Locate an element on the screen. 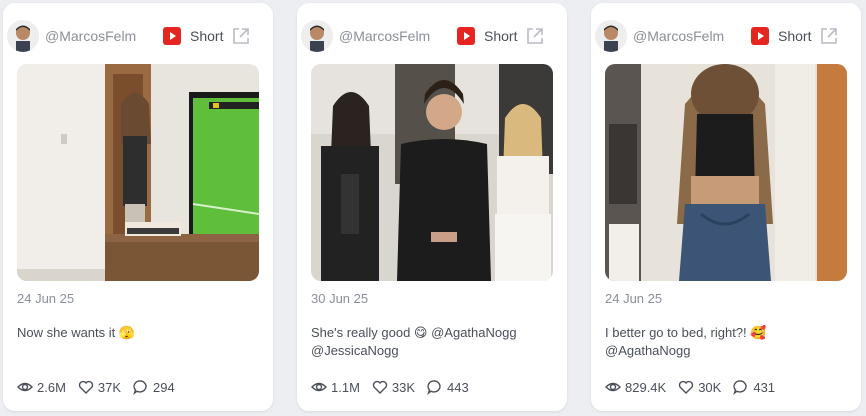 This screenshot has height=416, width=866. comments-count: 443 is located at coordinates (458, 387).